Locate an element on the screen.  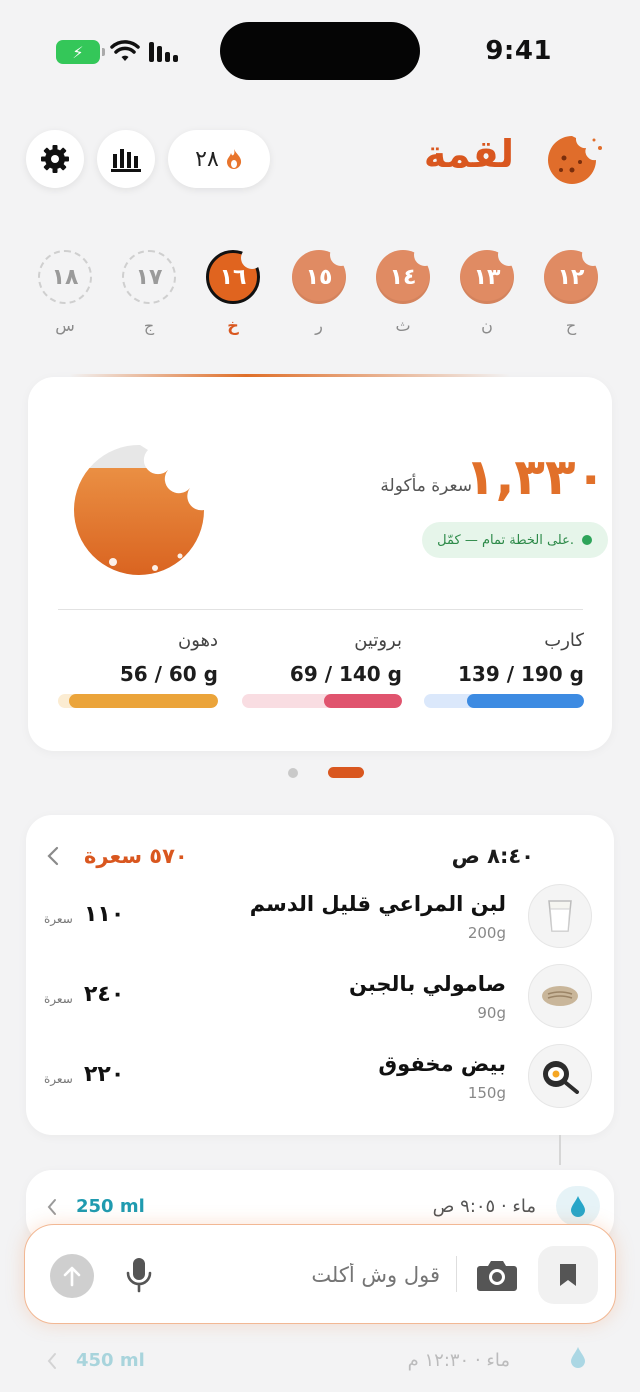
page-dot-2-active is located at coordinates (346, 772).